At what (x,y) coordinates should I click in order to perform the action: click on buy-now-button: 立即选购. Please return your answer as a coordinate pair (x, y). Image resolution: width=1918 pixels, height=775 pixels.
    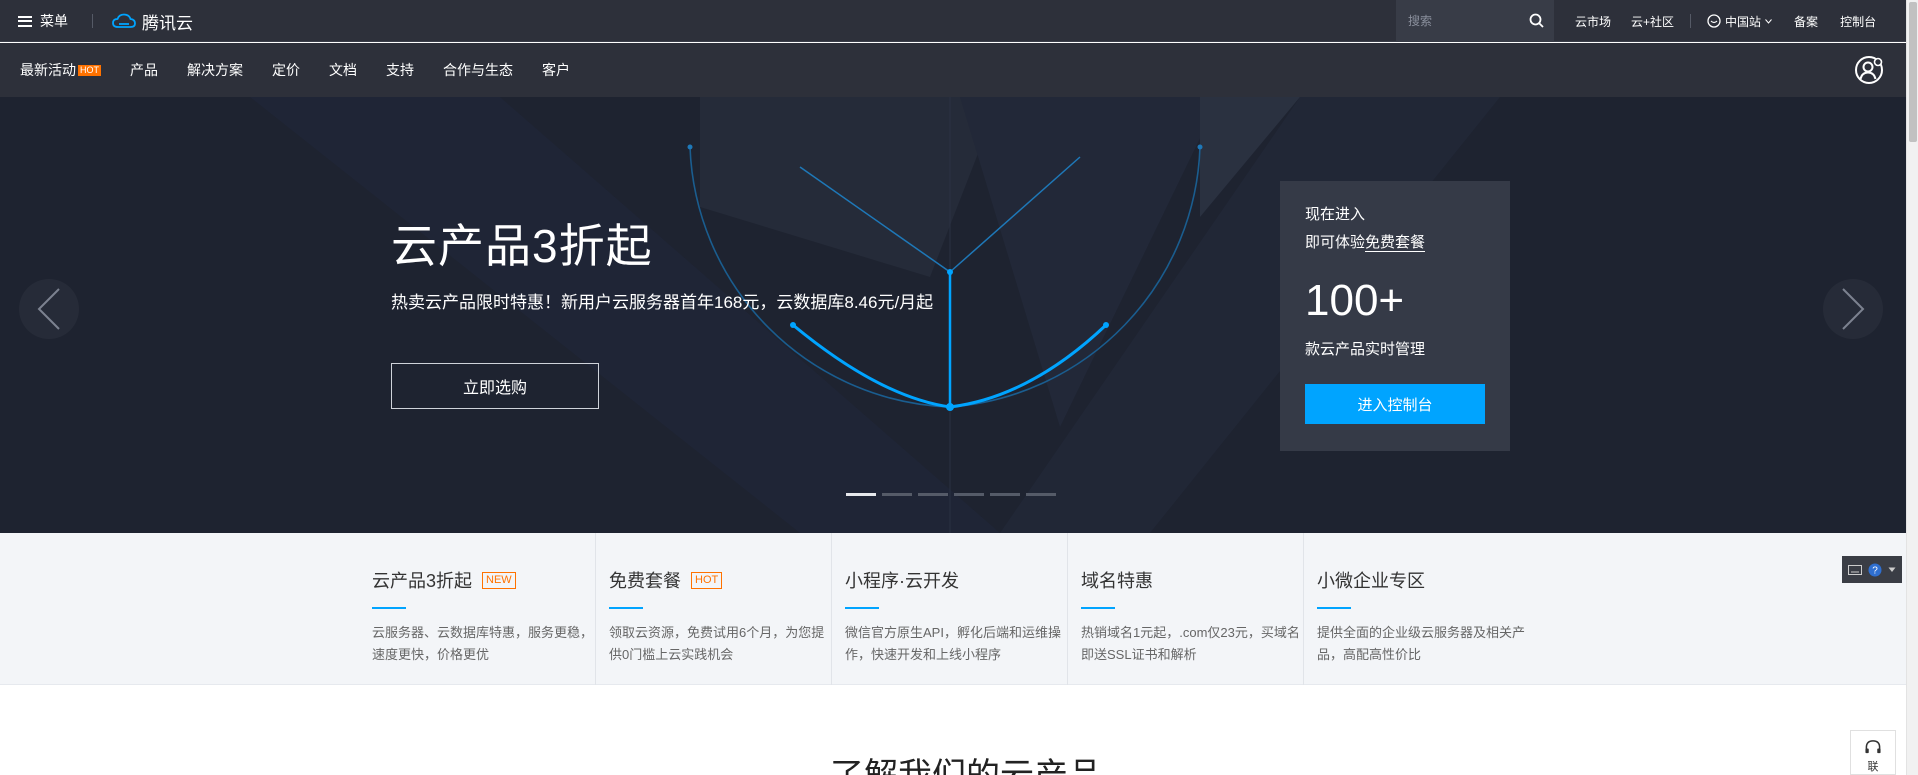
    Looking at the image, I should click on (495, 386).